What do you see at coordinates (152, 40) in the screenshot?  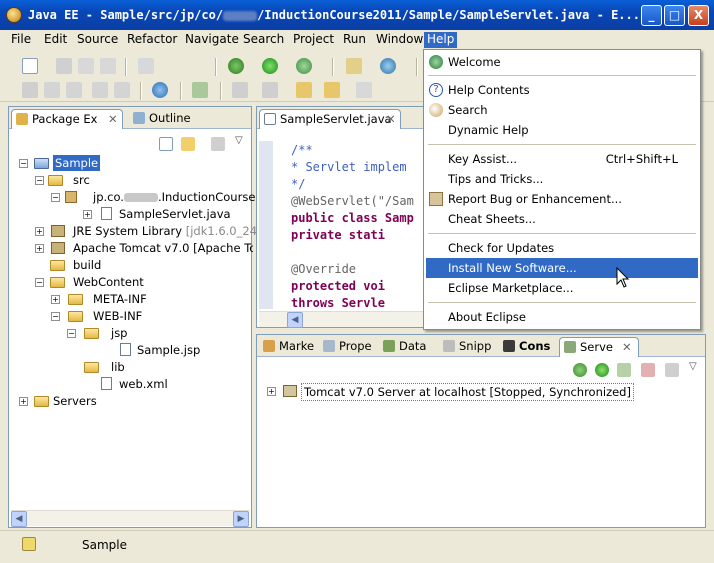 I see `menu-refactor: Refactor` at bounding box center [152, 40].